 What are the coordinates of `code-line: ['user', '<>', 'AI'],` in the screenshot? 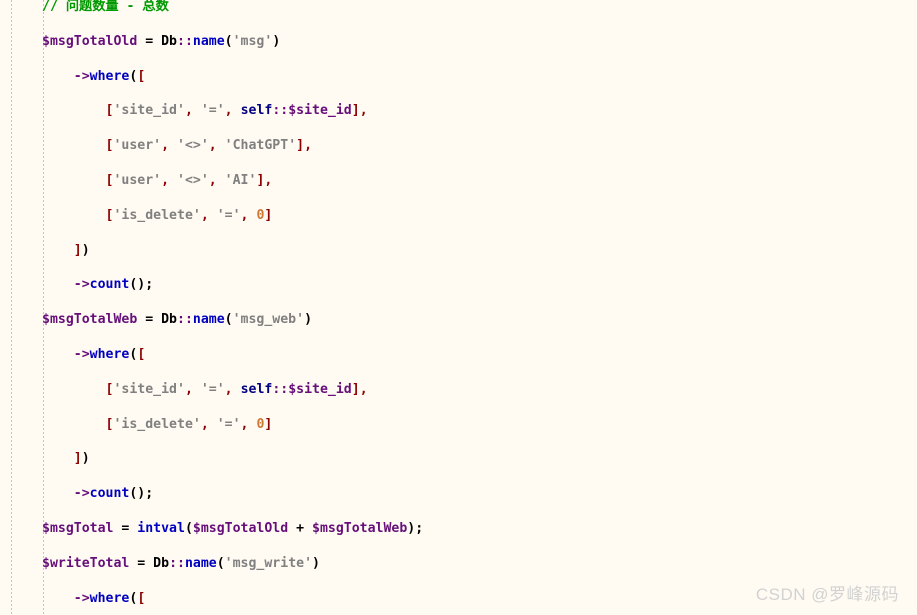 It's located at (458, 180).